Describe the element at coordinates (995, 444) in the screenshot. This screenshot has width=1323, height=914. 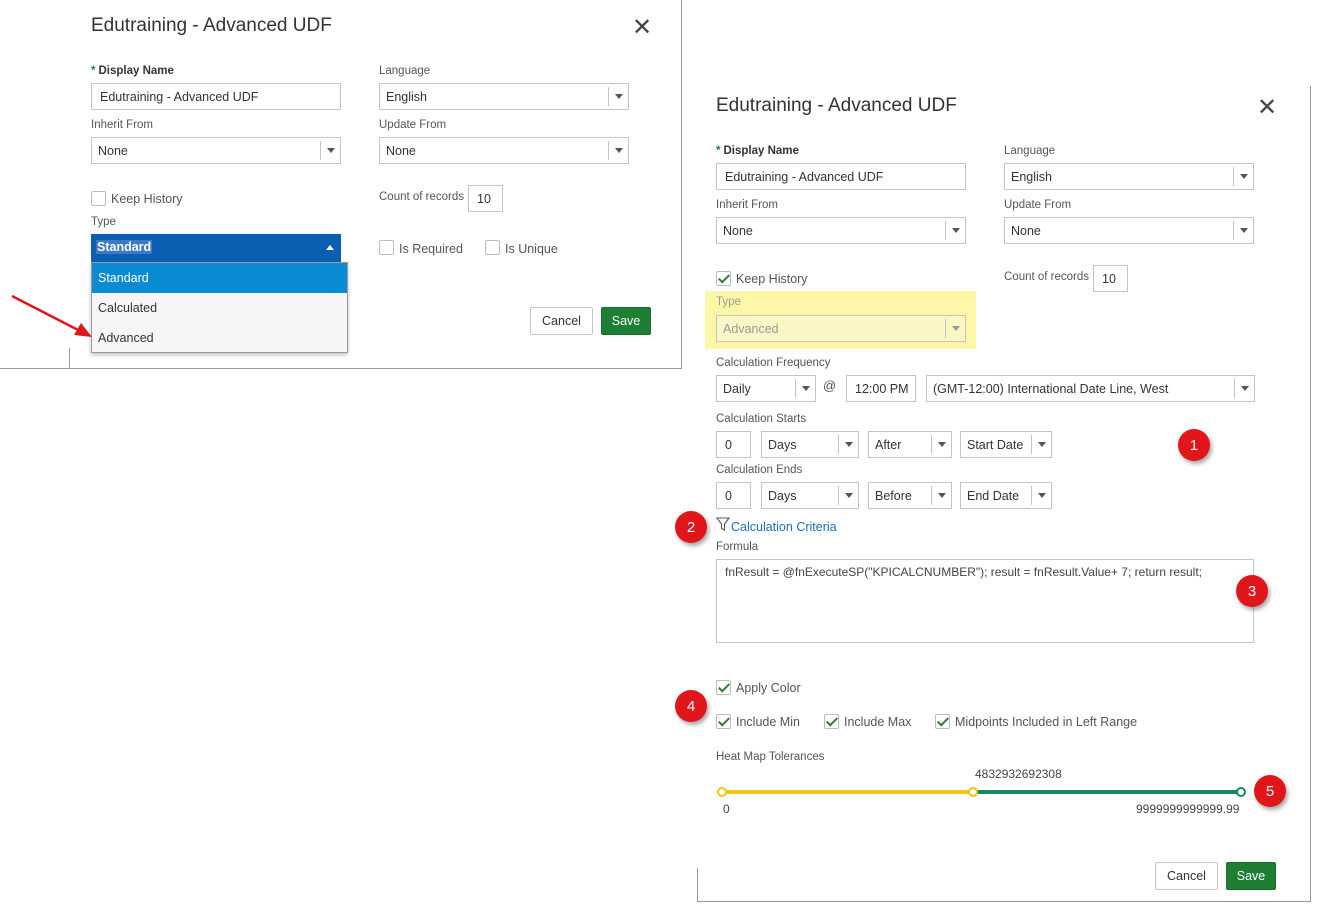
I see `starts-reference-value: Start Date` at that location.